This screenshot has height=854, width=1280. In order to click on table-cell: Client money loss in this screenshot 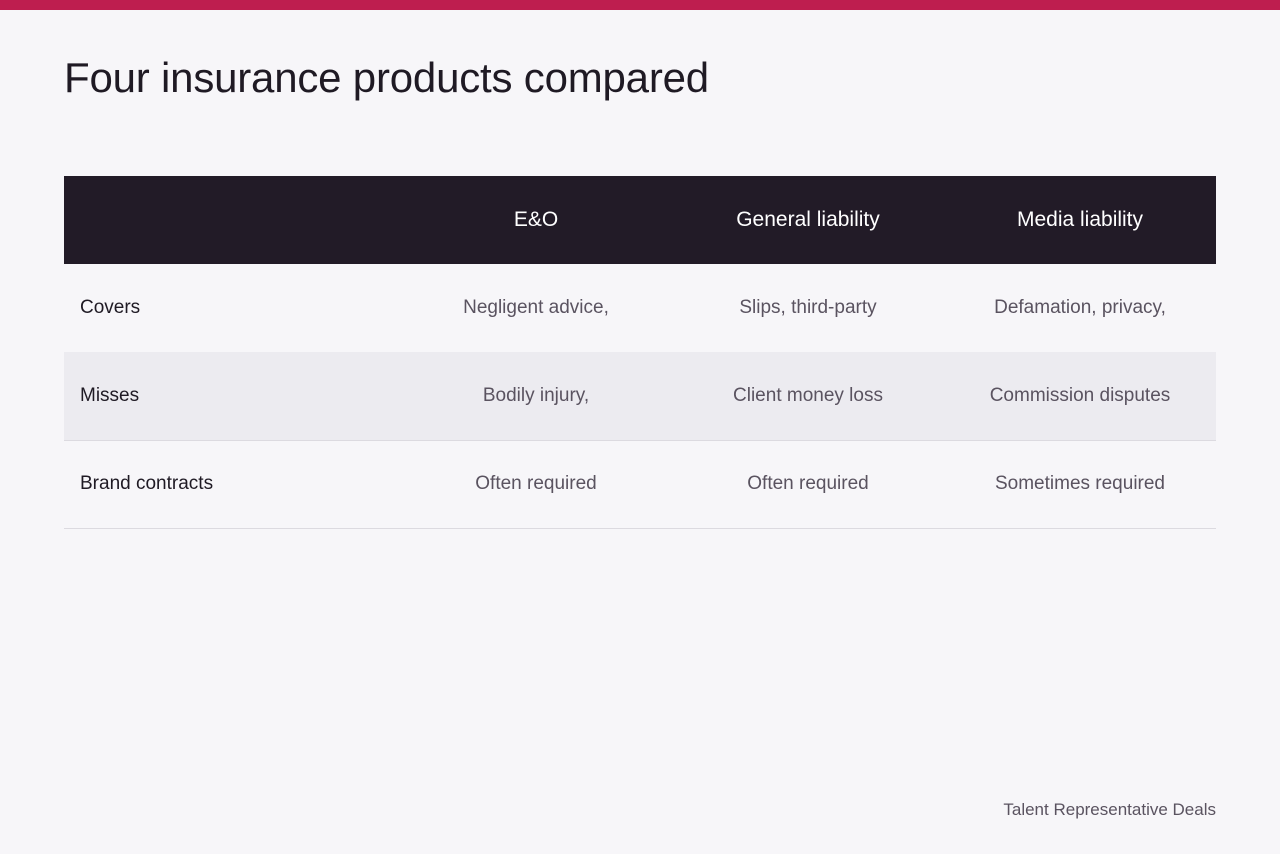, I will do `click(808, 395)`.